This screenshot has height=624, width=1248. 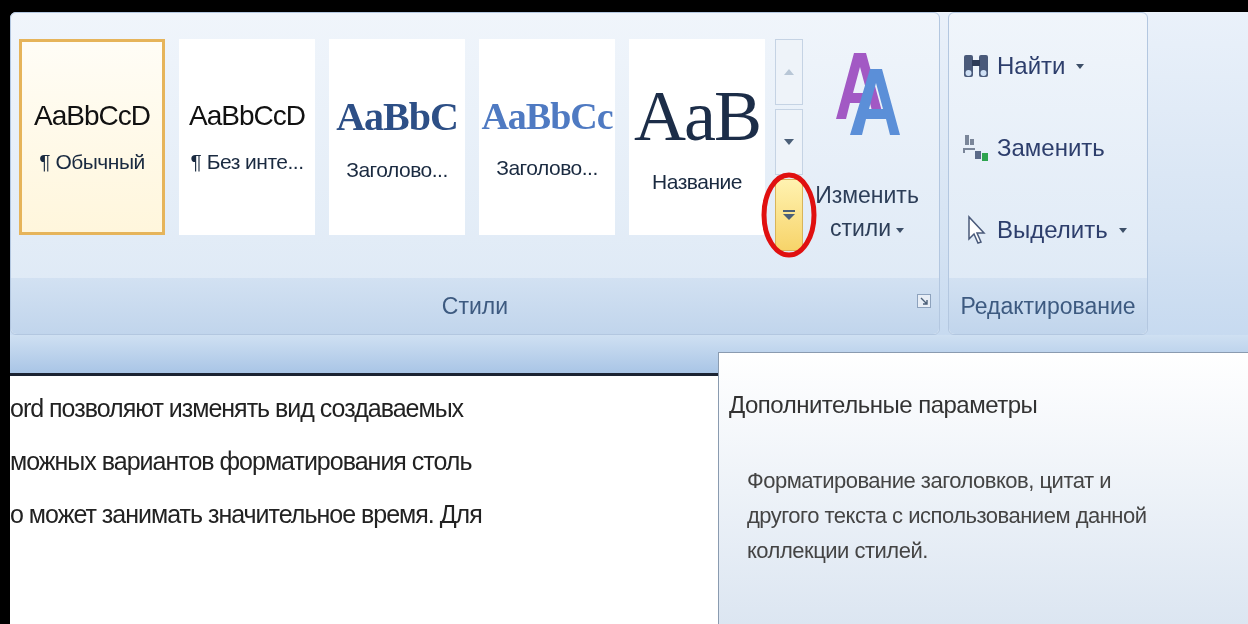 I want to click on scroll-down-button, so click(x=789, y=142).